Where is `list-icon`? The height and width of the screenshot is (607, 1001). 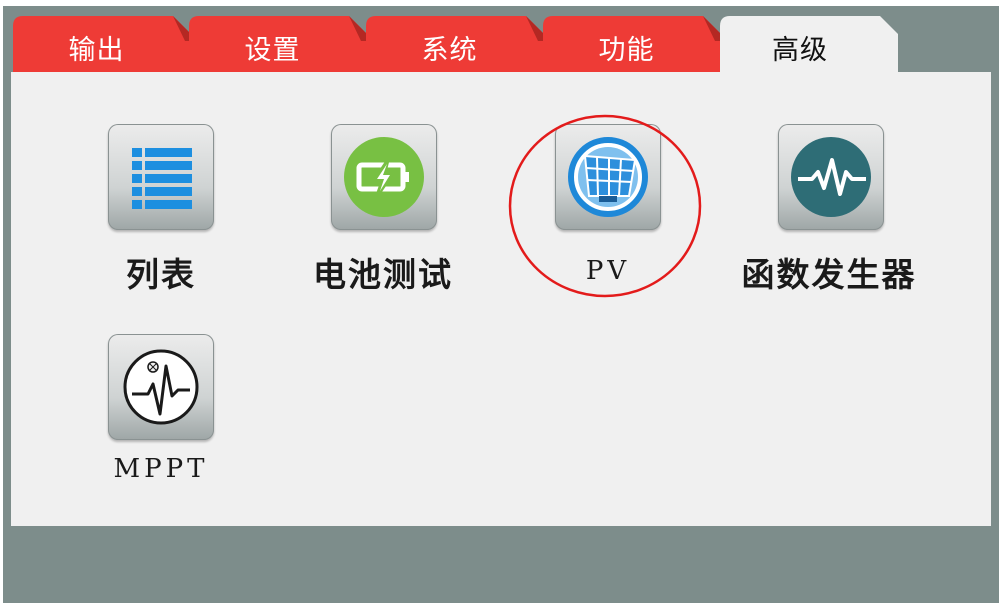 list-icon is located at coordinates (161, 177).